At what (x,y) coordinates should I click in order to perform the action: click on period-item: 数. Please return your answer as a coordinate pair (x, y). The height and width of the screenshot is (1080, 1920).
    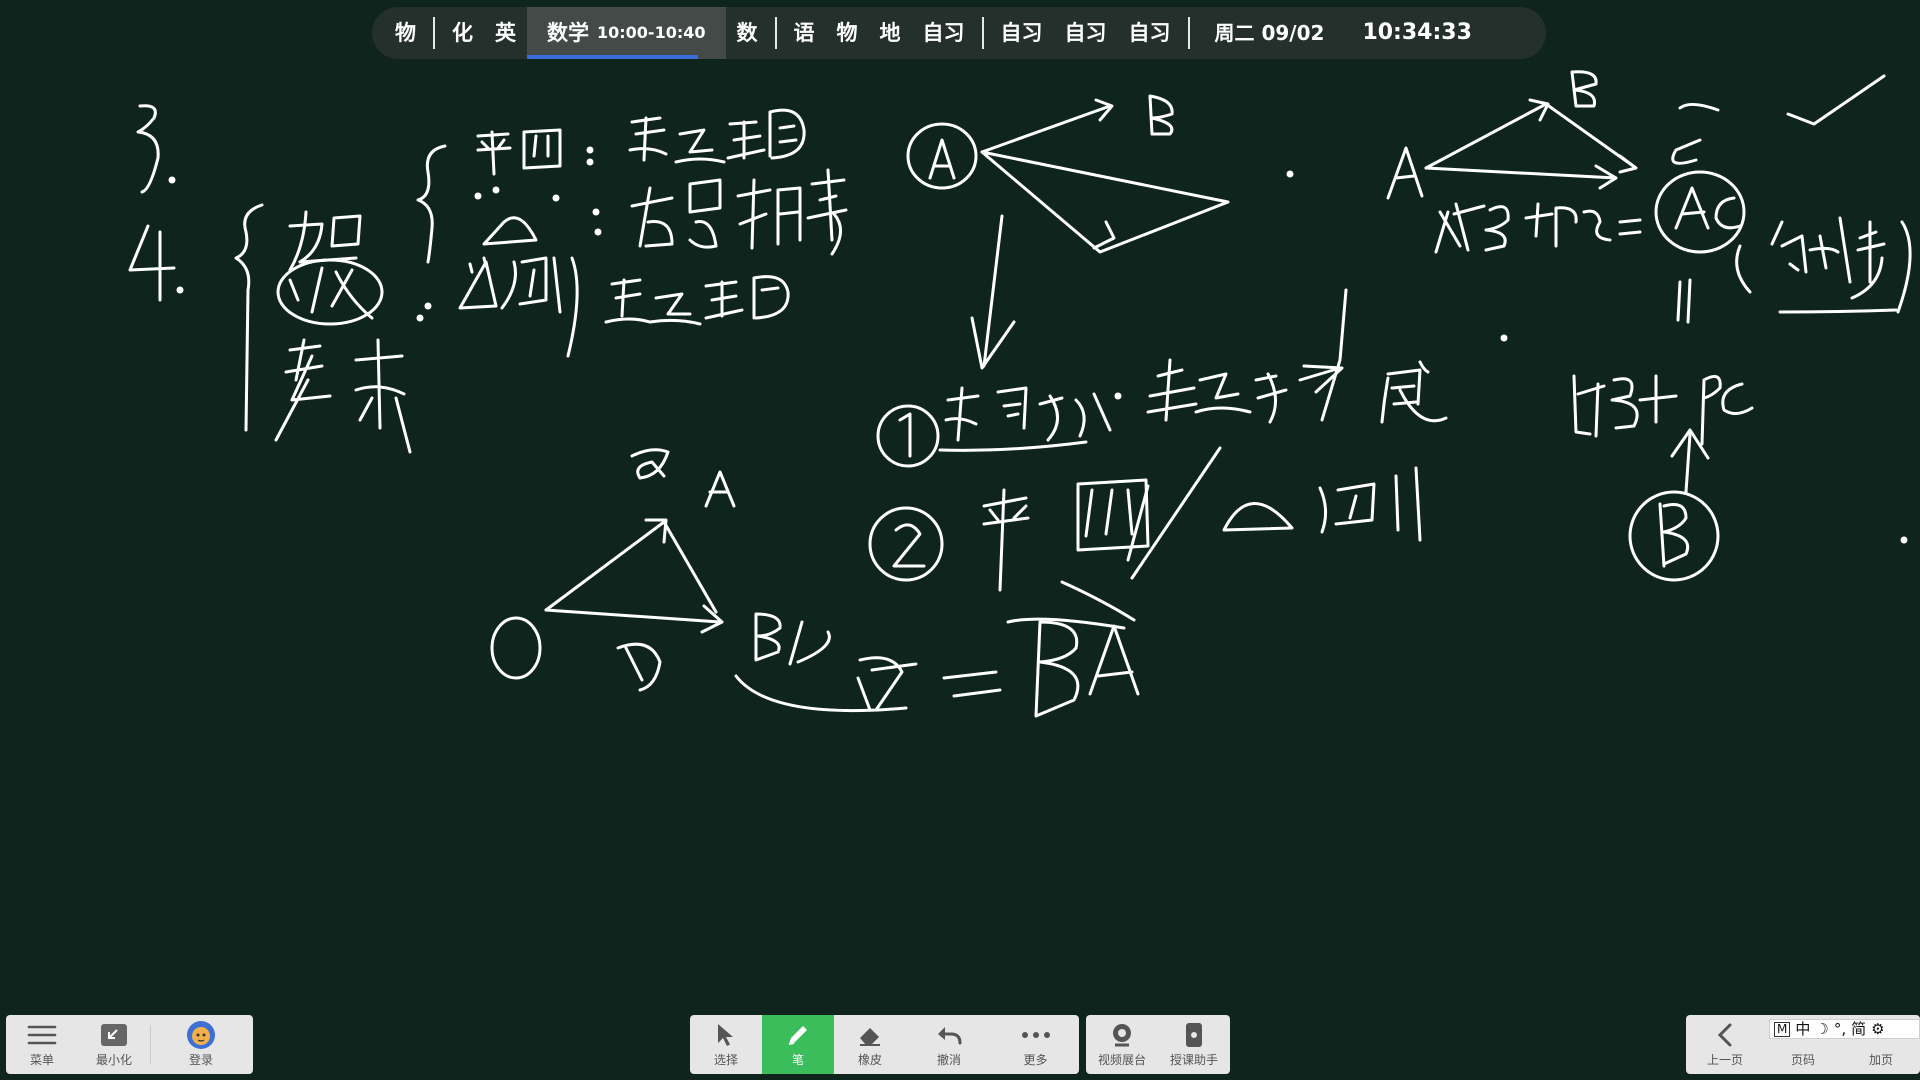
    Looking at the image, I should click on (747, 33).